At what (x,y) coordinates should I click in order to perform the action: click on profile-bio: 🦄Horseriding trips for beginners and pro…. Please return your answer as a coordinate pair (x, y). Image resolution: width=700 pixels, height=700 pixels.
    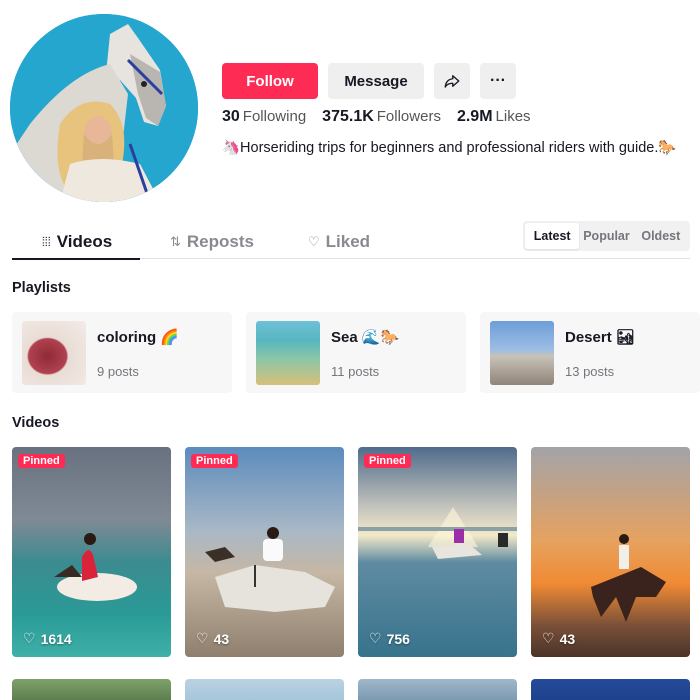
    Looking at the image, I should click on (449, 148).